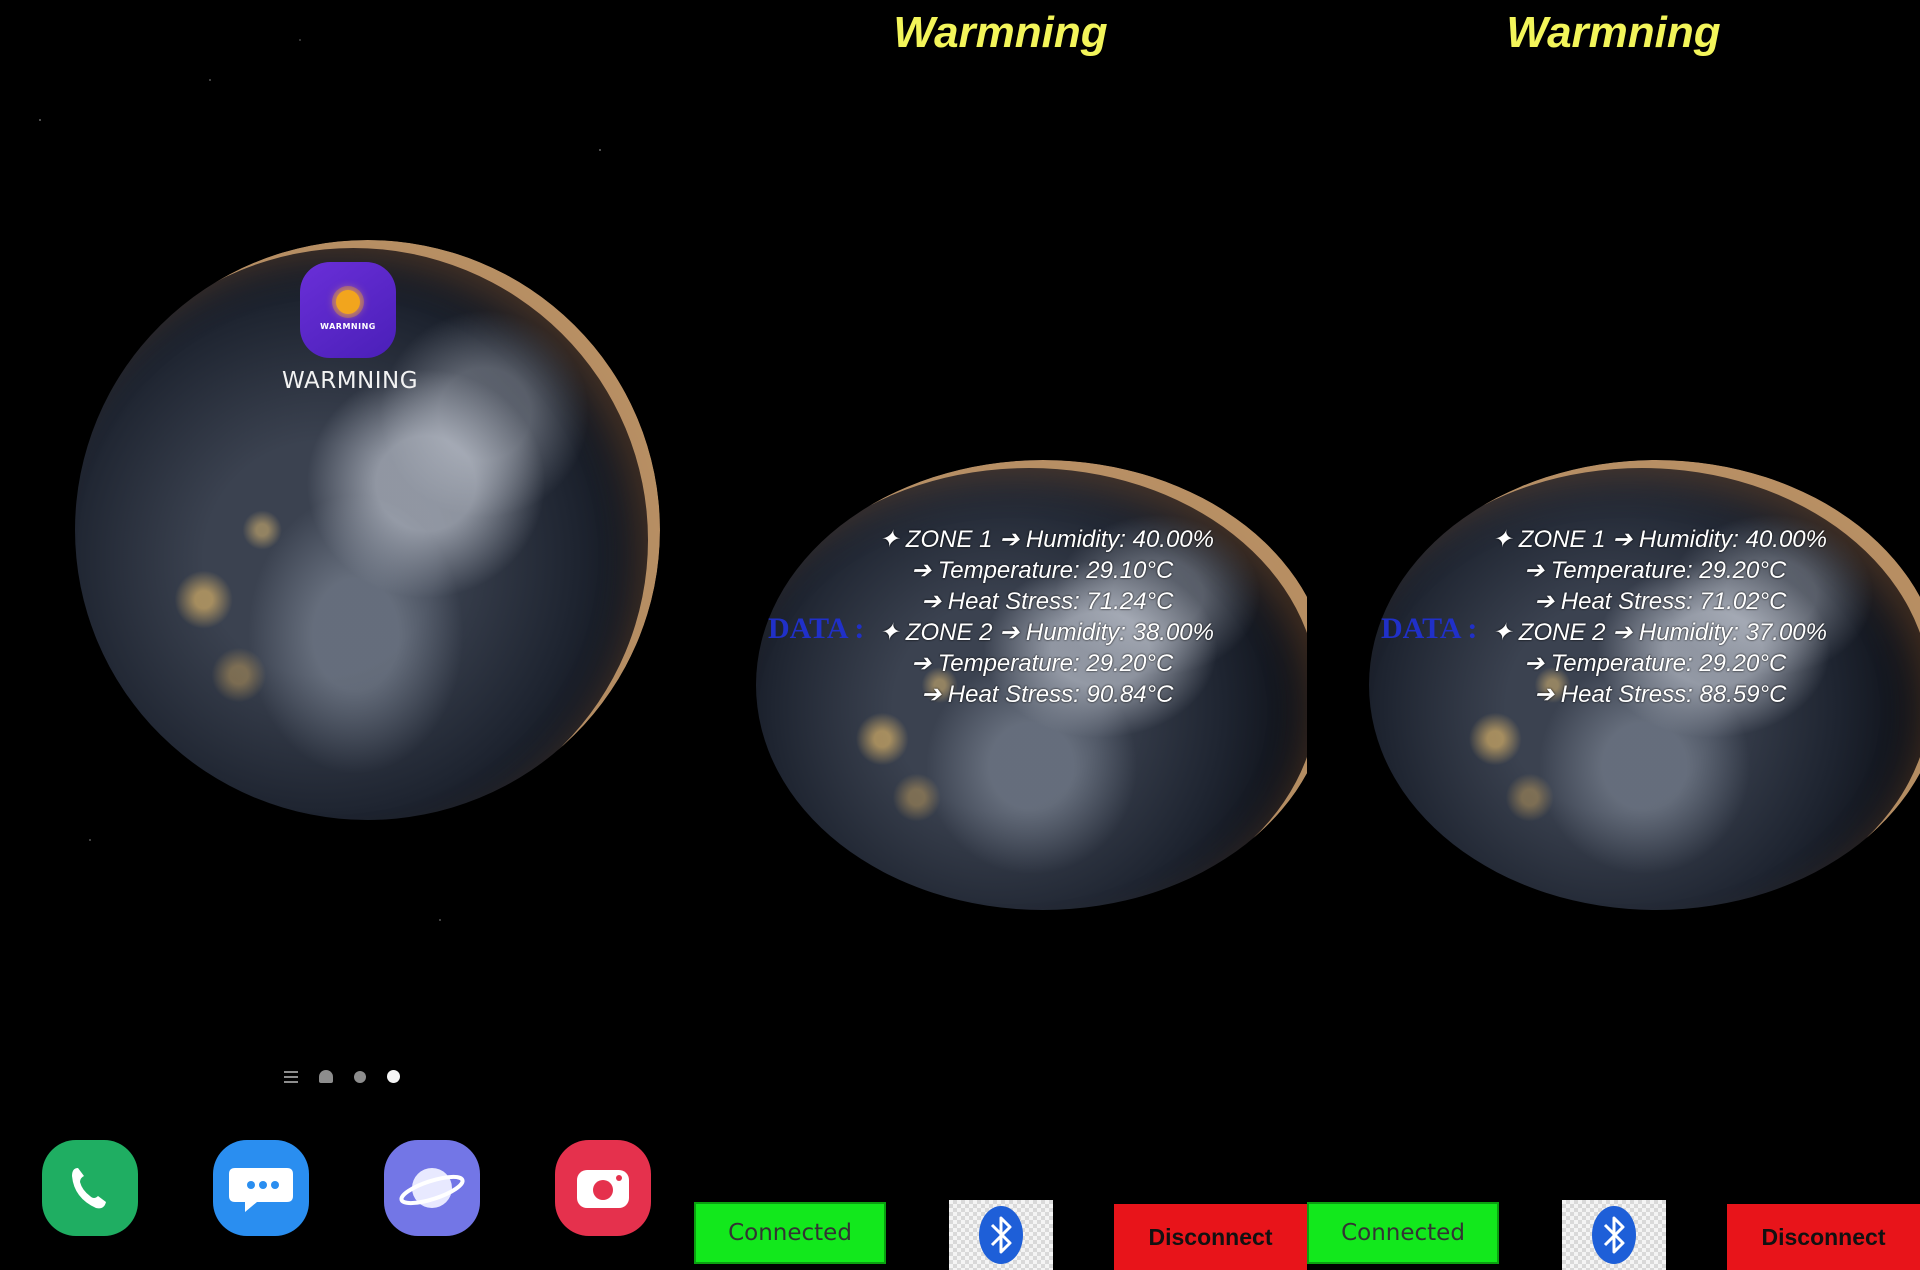 This screenshot has width=1920, height=1270. Describe the element at coordinates (1047, 601) in the screenshot. I see `zone1-heat-stress: ➔ Heat Stress: 71.24°C` at that location.